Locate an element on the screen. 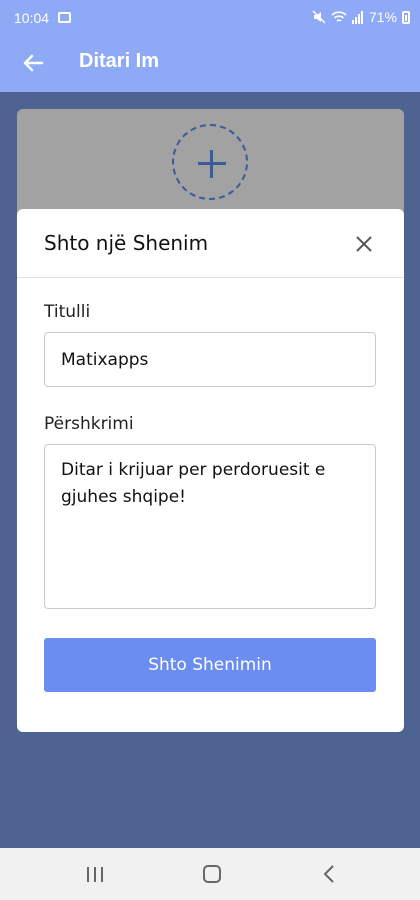  title-label: Titulli is located at coordinates (67, 312).